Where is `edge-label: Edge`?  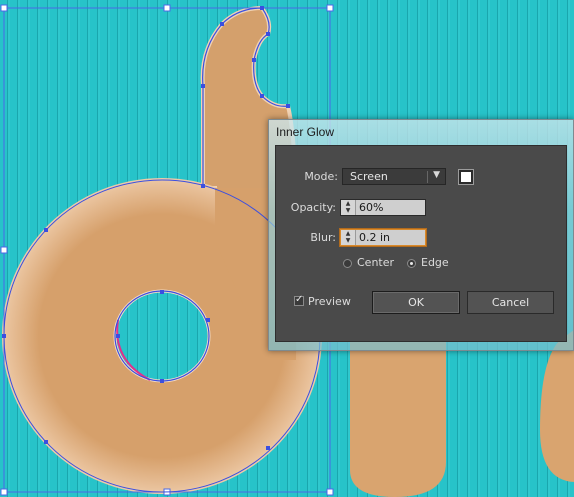 edge-label: Edge is located at coordinates (435, 262).